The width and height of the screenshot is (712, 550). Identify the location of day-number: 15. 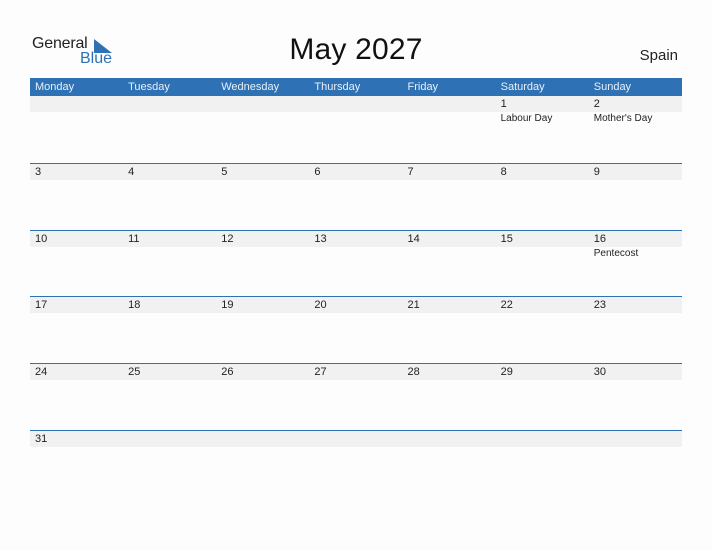
(506, 238).